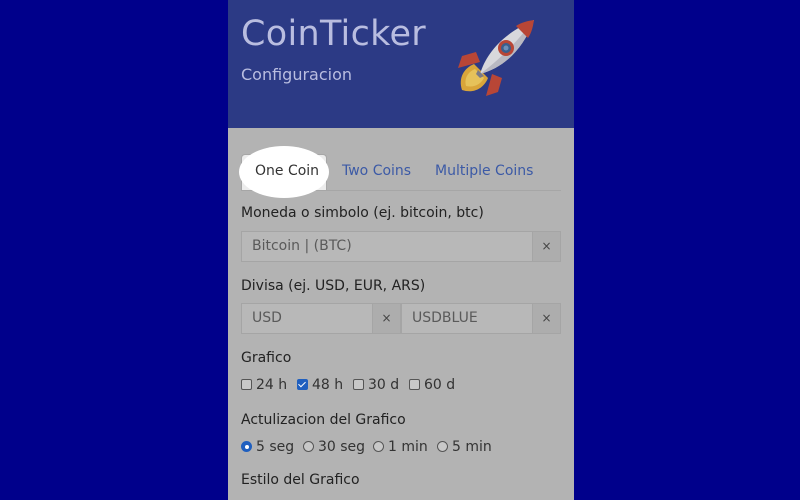 Image resolution: width=800 pixels, height=500 pixels. What do you see at coordinates (387, 246) in the screenshot?
I see `coin-input: Bitcoin | (BTC)` at bounding box center [387, 246].